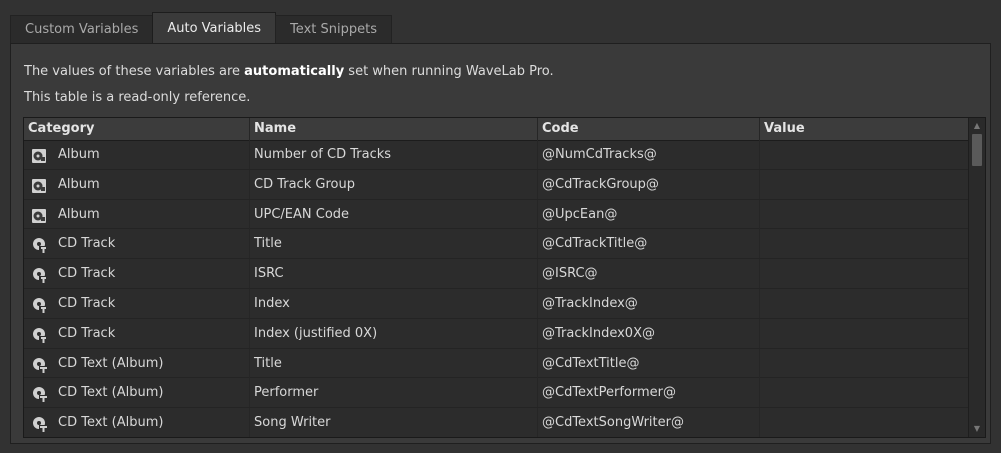 Image resolution: width=1001 pixels, height=453 pixels. What do you see at coordinates (137, 97) in the screenshot?
I see `description-line-2: This table is a read-only reference.` at bounding box center [137, 97].